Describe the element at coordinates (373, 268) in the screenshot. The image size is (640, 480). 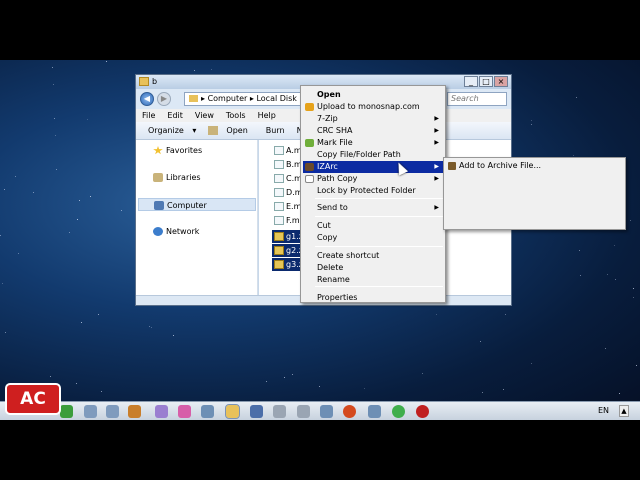
I see `context-item-delete: Delete` at that location.